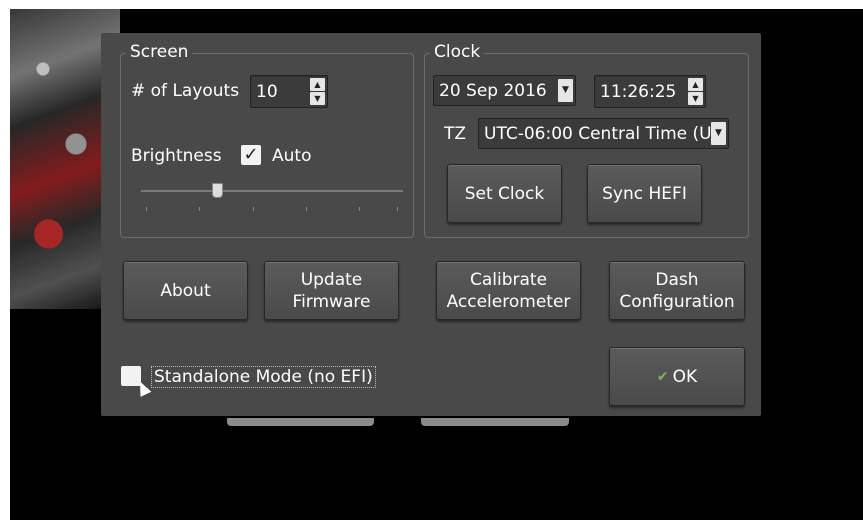  Describe the element at coordinates (431, 4) in the screenshot. I see `top-border` at that location.